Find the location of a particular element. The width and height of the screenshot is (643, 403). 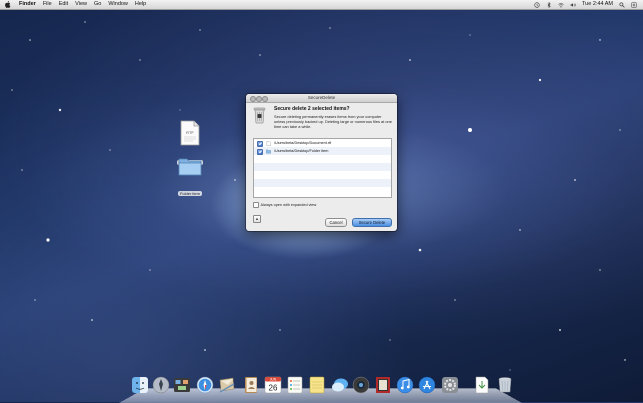

mail-icon is located at coordinates (227, 385).